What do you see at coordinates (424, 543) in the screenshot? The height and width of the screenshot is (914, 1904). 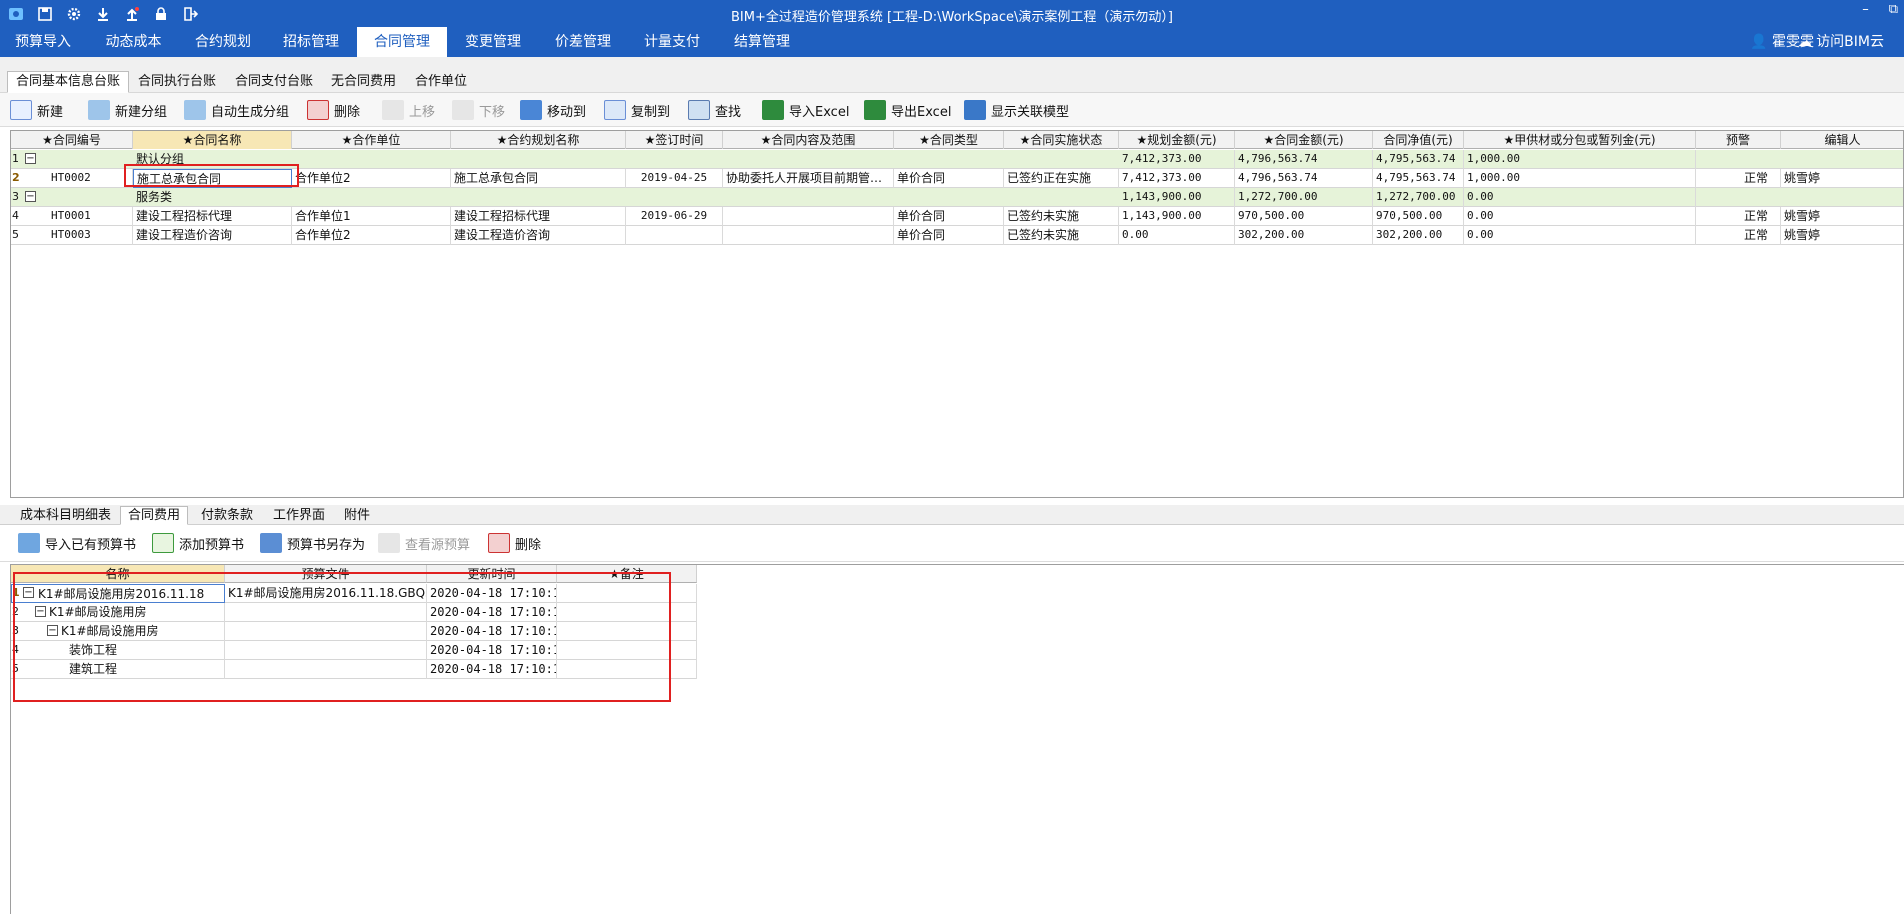 I see `view-source-budget-button: 查看源预算` at bounding box center [424, 543].